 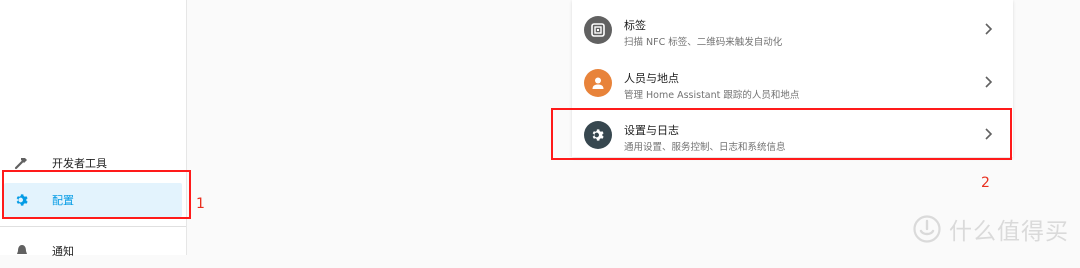 I want to click on sidebar-item-label: 通知, so click(x=63, y=251).